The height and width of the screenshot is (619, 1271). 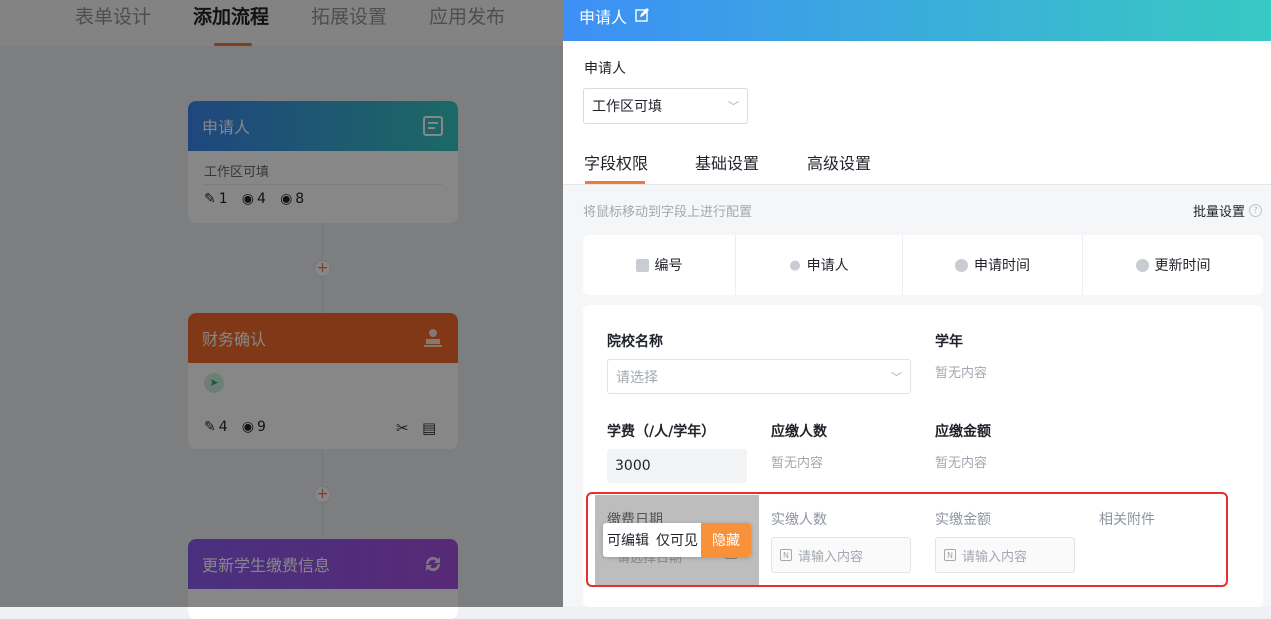 What do you see at coordinates (795, 265) in the screenshot?
I see `user-icon: ●` at bounding box center [795, 265].